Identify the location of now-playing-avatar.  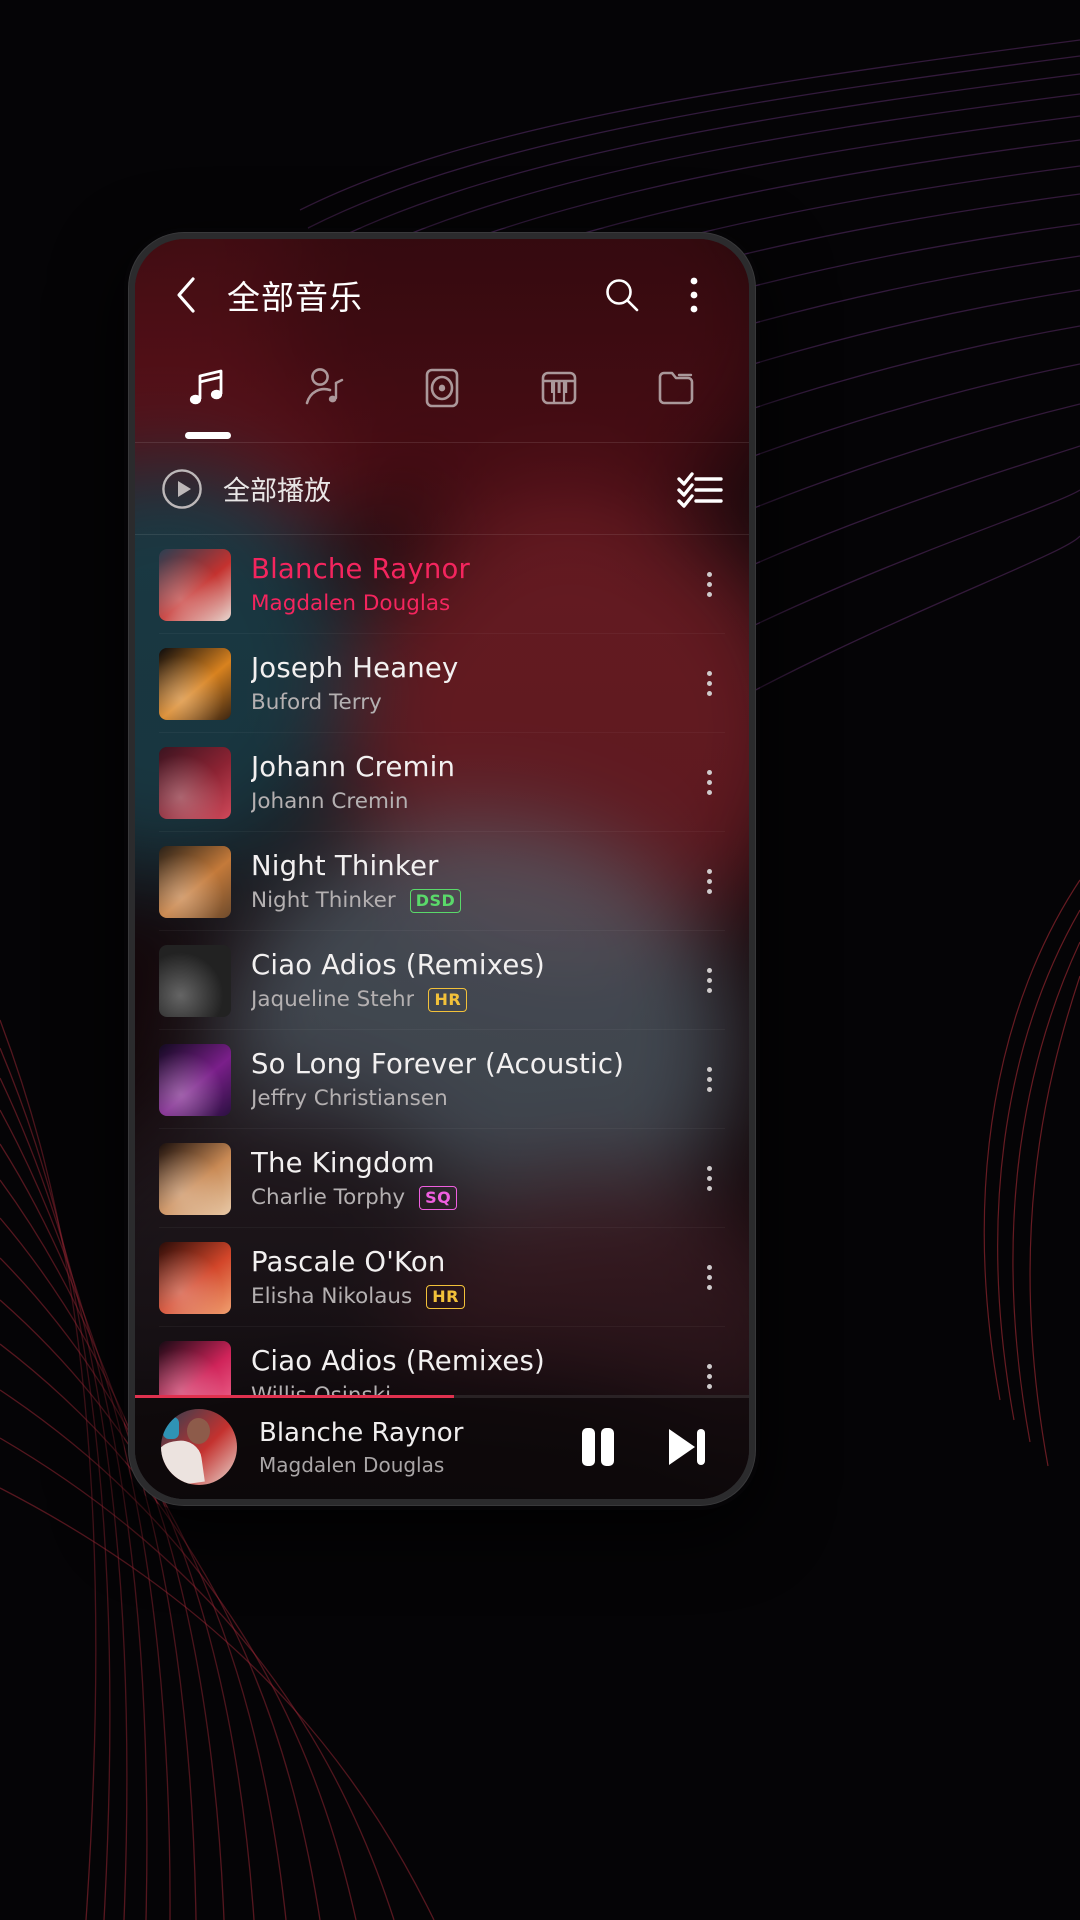
(199, 1447).